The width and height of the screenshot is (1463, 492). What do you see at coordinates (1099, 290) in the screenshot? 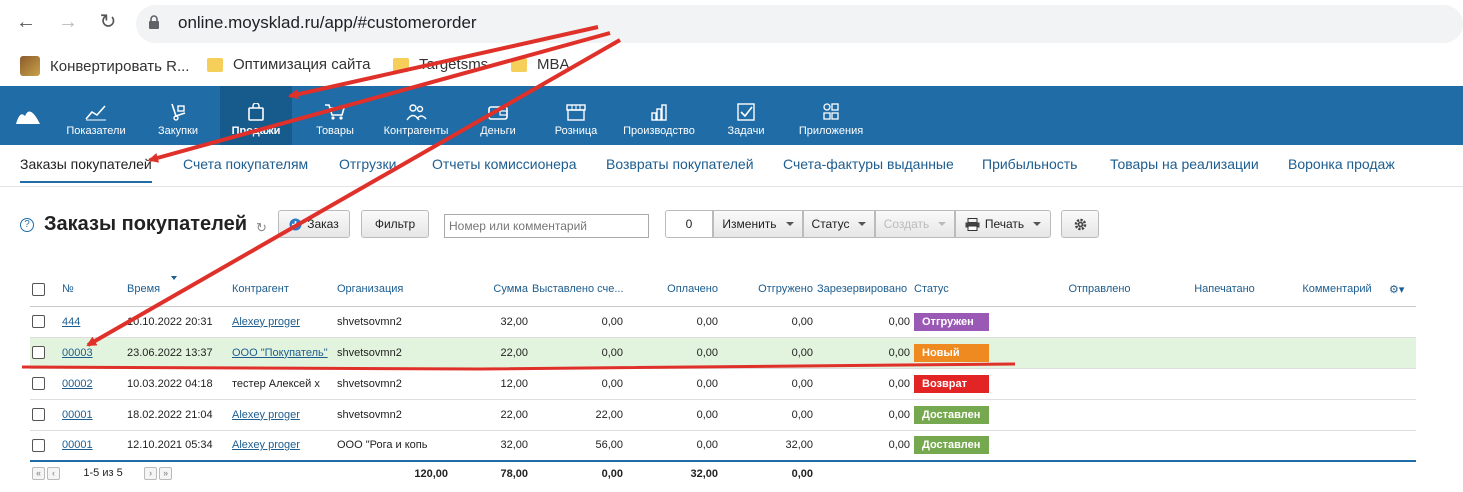
I see `col-header-sent: Отправлено` at bounding box center [1099, 290].